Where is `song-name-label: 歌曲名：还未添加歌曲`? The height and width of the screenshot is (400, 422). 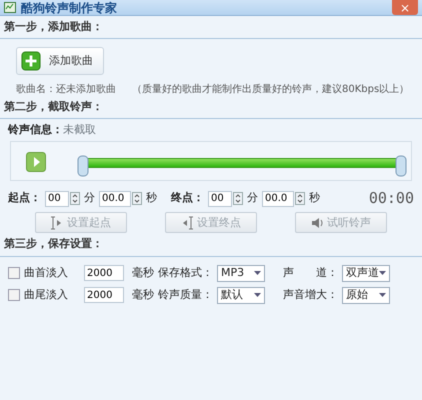 song-name-label: 歌曲名：还未添加歌曲 is located at coordinates (66, 89).